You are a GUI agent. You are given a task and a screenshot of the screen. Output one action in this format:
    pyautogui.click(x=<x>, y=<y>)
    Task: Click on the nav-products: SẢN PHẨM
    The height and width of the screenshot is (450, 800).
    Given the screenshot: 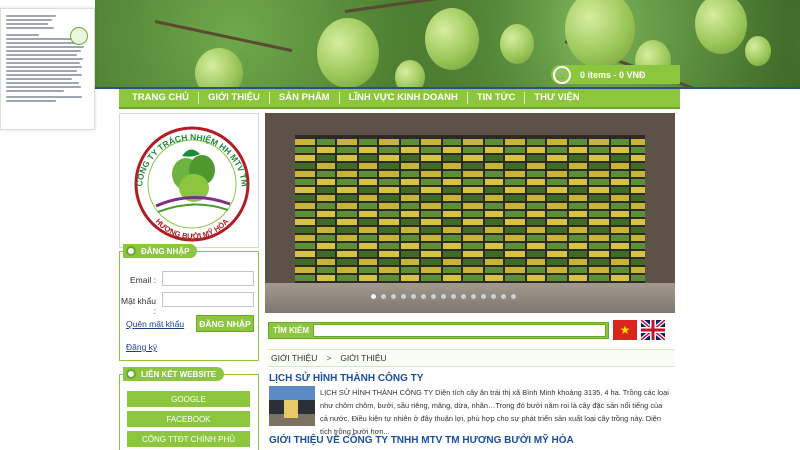 What is the action you would take?
    pyautogui.click(x=304, y=98)
    